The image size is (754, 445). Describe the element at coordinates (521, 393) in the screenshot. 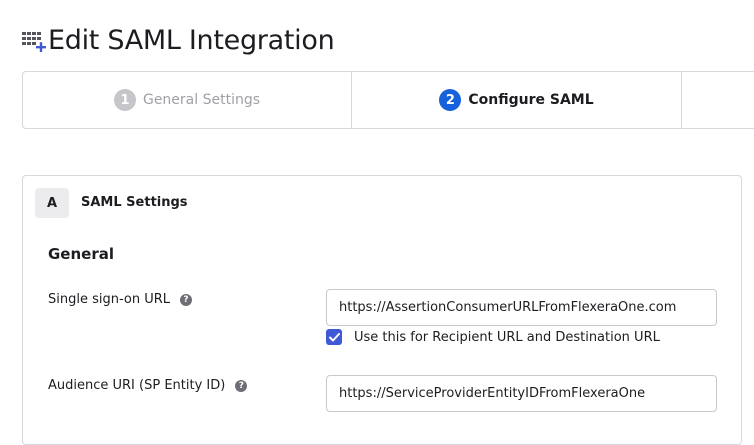

I see `audience-uri-input` at that location.